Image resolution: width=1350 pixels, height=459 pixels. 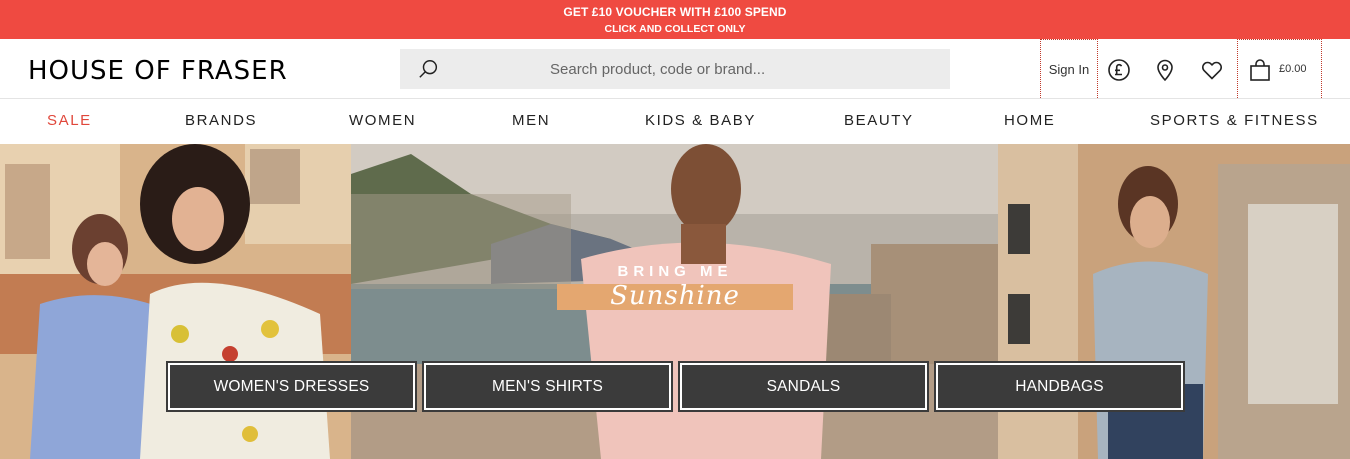 I want to click on location-pin-icon, so click(x=1165, y=70).